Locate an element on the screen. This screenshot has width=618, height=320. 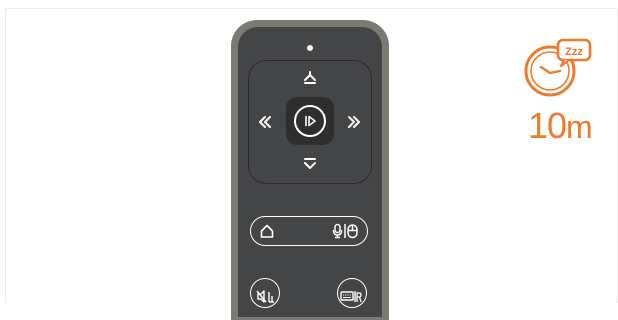
play-pause-icon is located at coordinates (310, 121).